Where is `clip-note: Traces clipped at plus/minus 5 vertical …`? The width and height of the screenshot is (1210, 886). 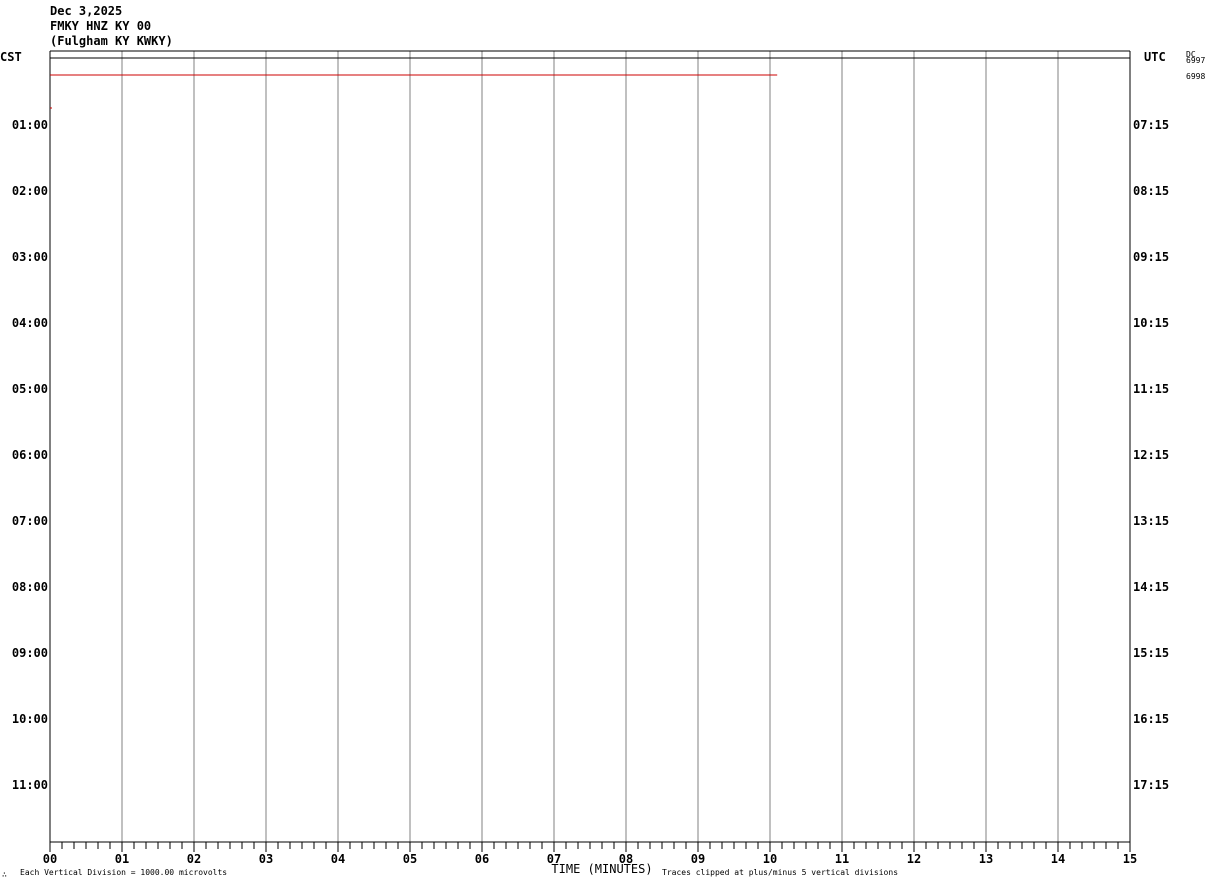
clip-note: Traces clipped at plus/minus 5 vertical … is located at coordinates (780, 872).